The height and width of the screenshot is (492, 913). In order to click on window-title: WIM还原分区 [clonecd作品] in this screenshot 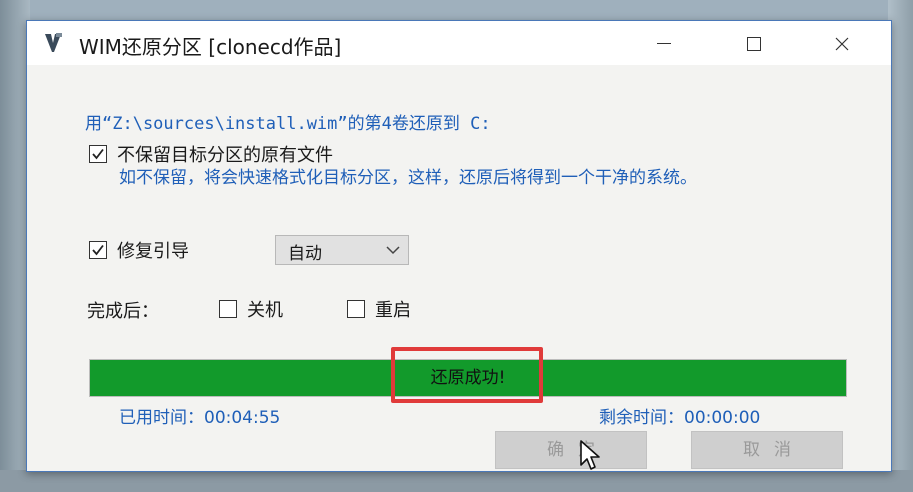, I will do `click(210, 47)`.